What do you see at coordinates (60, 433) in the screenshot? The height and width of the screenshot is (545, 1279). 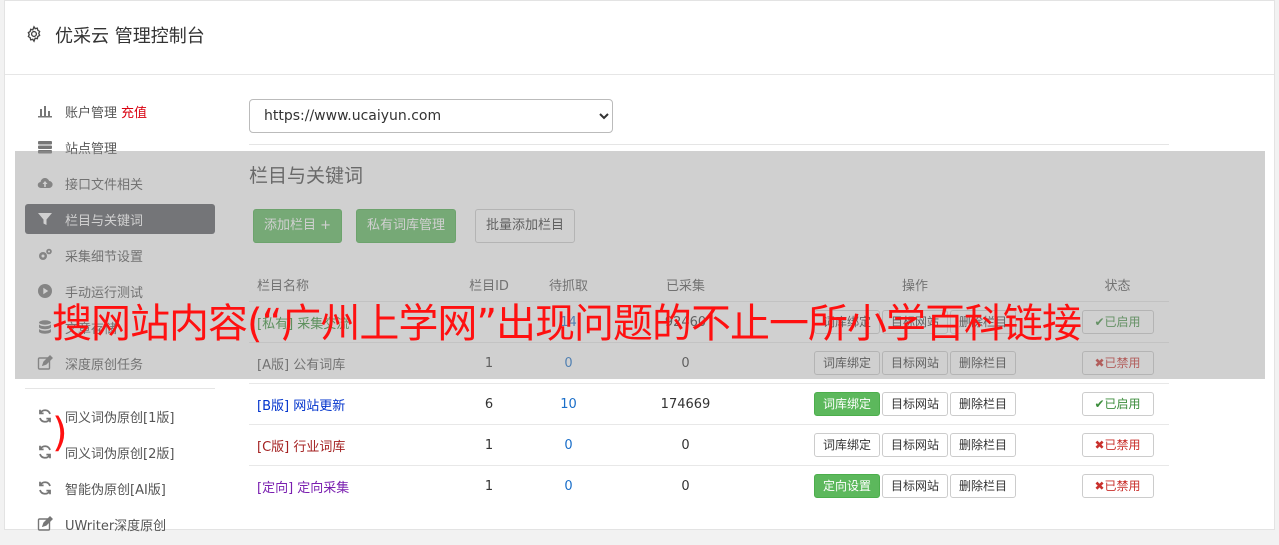 I see `overlay-paren-text: )` at bounding box center [60, 433].